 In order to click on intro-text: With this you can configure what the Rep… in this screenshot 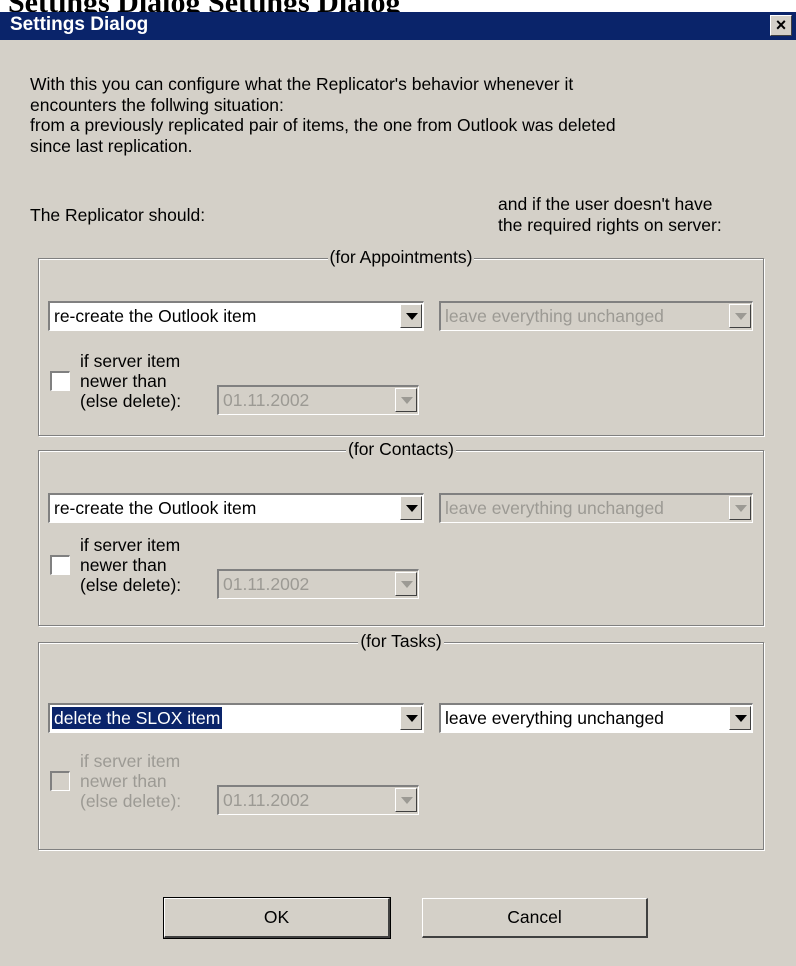, I will do `click(395, 115)`.